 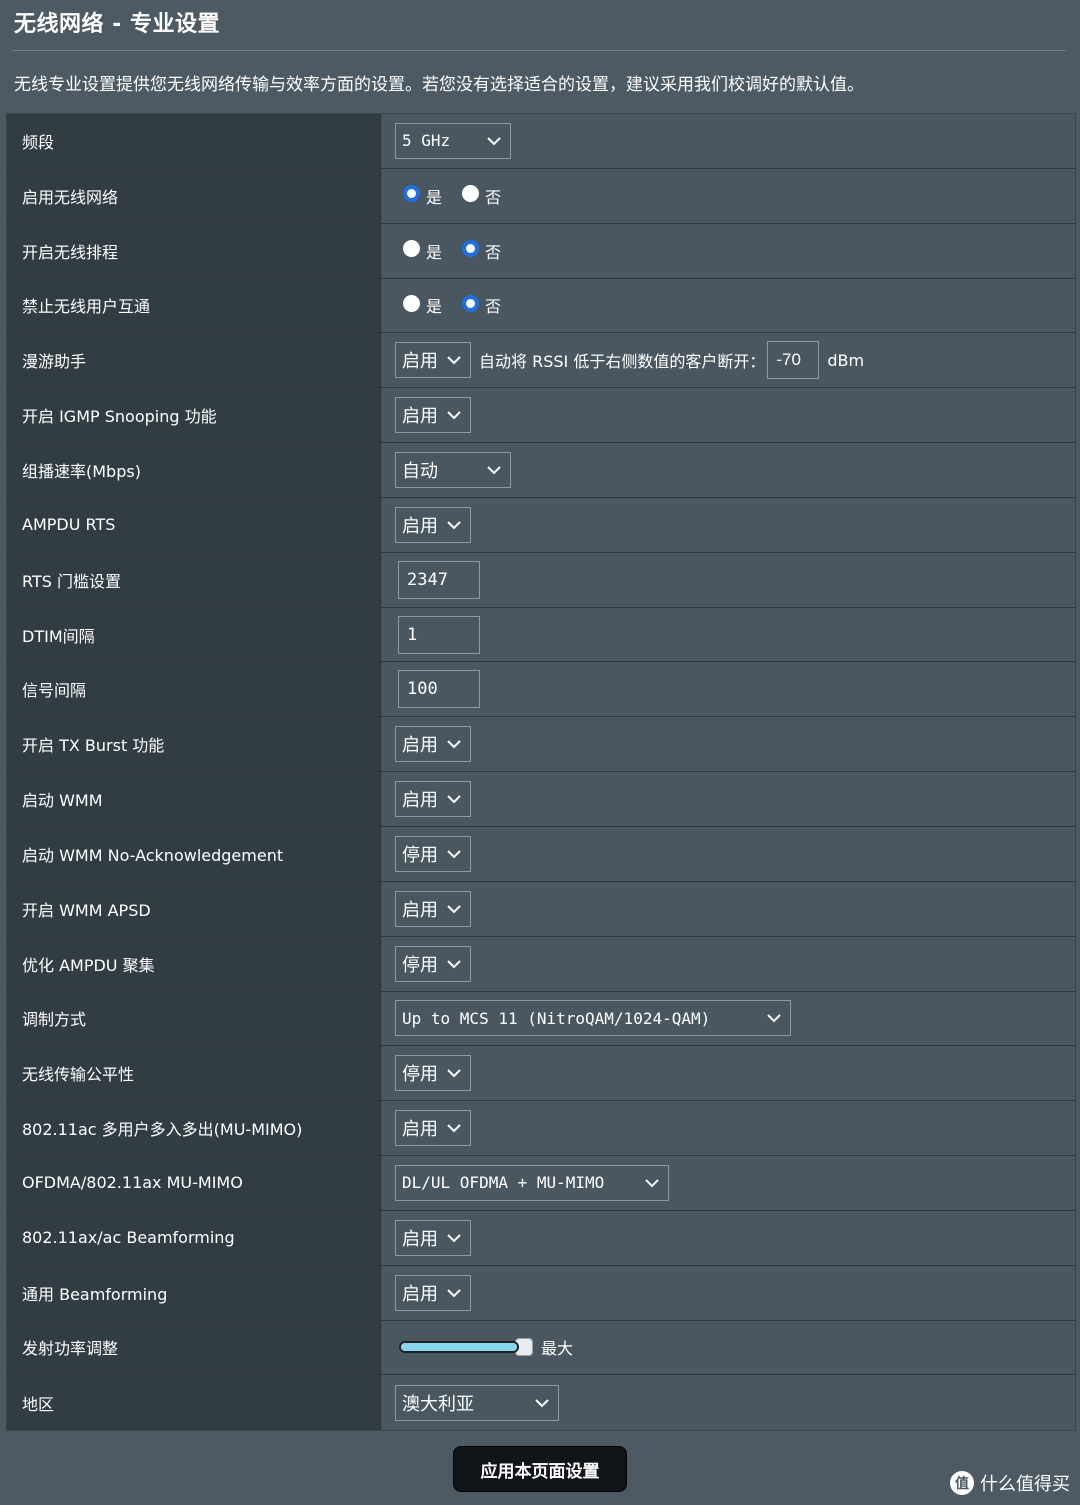 What do you see at coordinates (532, 1182) in the screenshot?
I see `dropdown-select: DL/UL OFDMA + MU-MIMO` at bounding box center [532, 1182].